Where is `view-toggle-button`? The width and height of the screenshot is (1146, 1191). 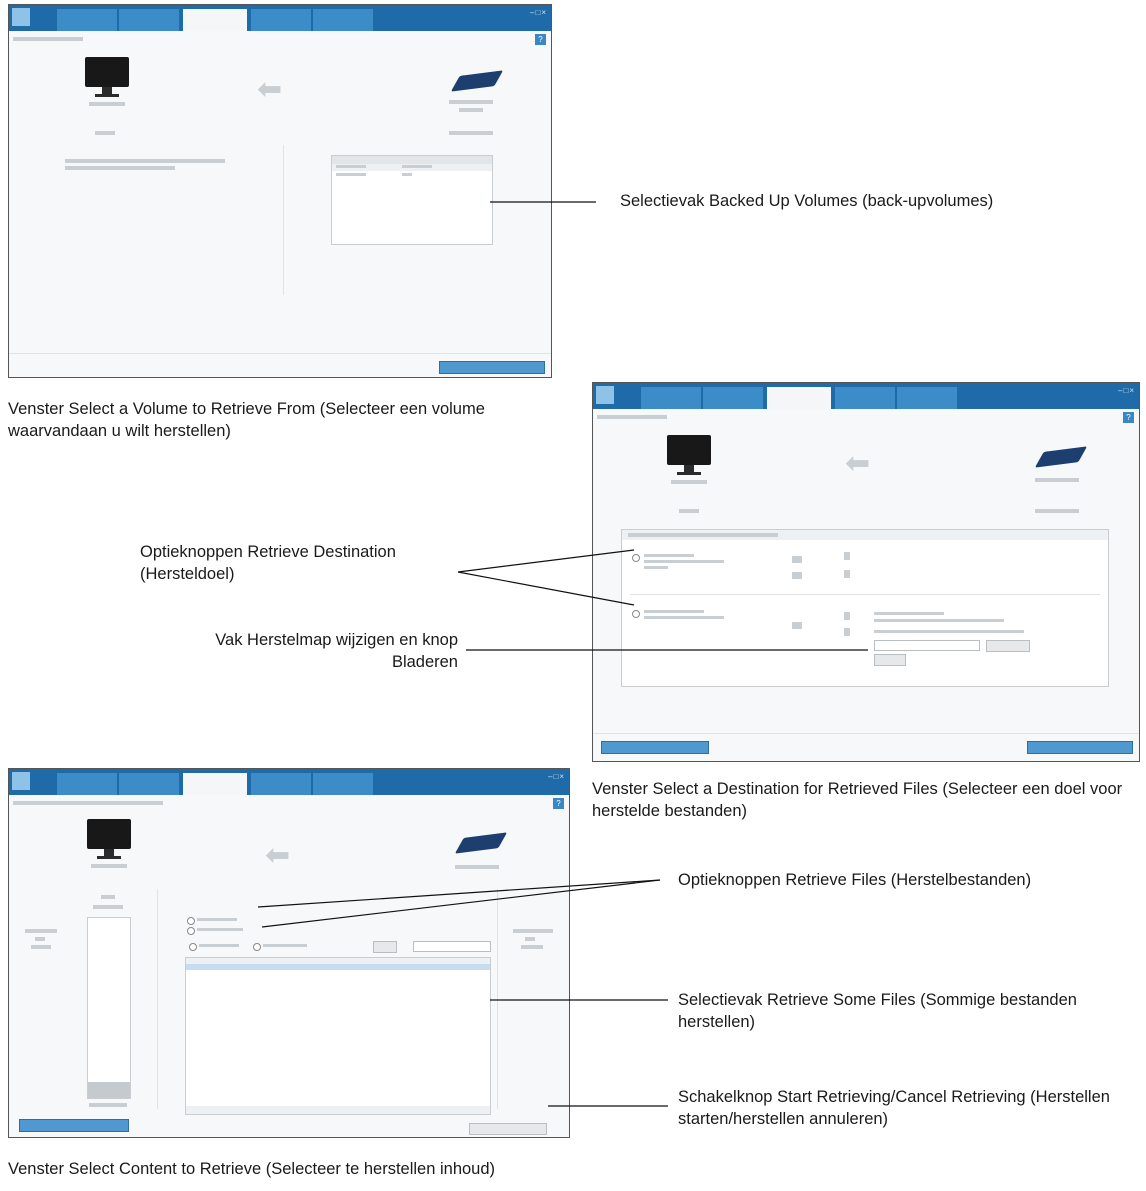
view-toggle-button is located at coordinates (385, 947).